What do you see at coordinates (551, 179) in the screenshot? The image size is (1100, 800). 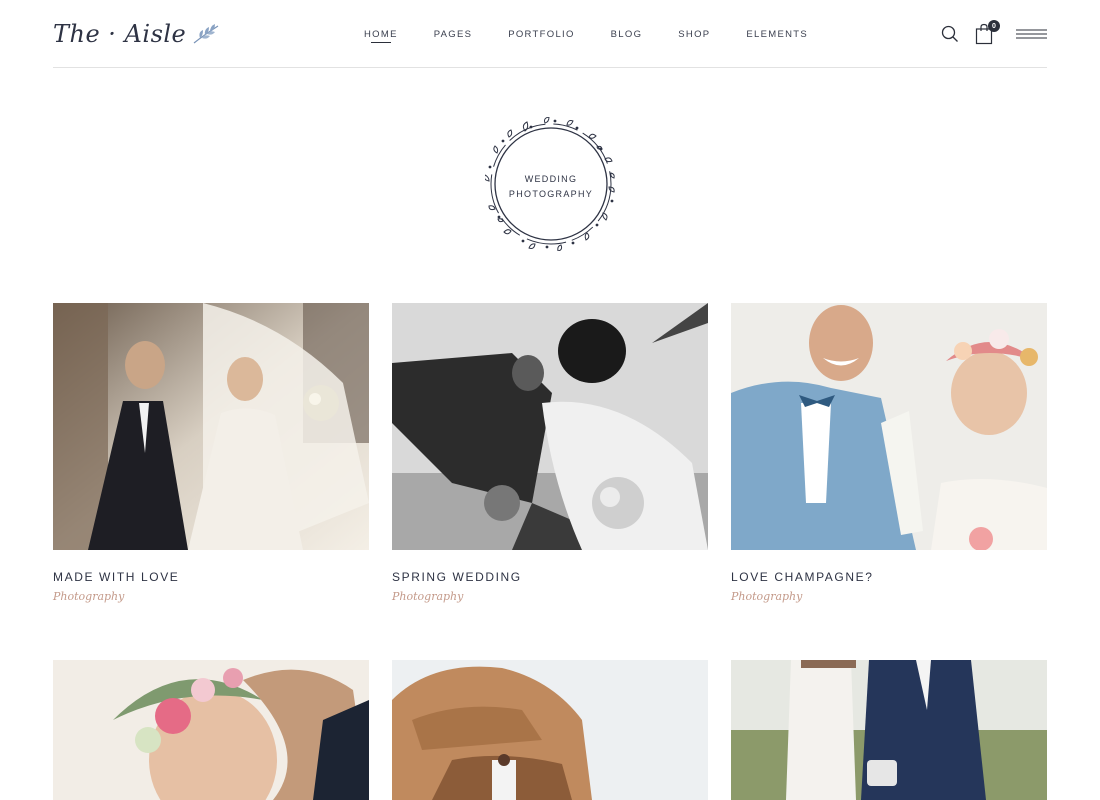 I see `badge-line-1: WEDDING` at bounding box center [551, 179].